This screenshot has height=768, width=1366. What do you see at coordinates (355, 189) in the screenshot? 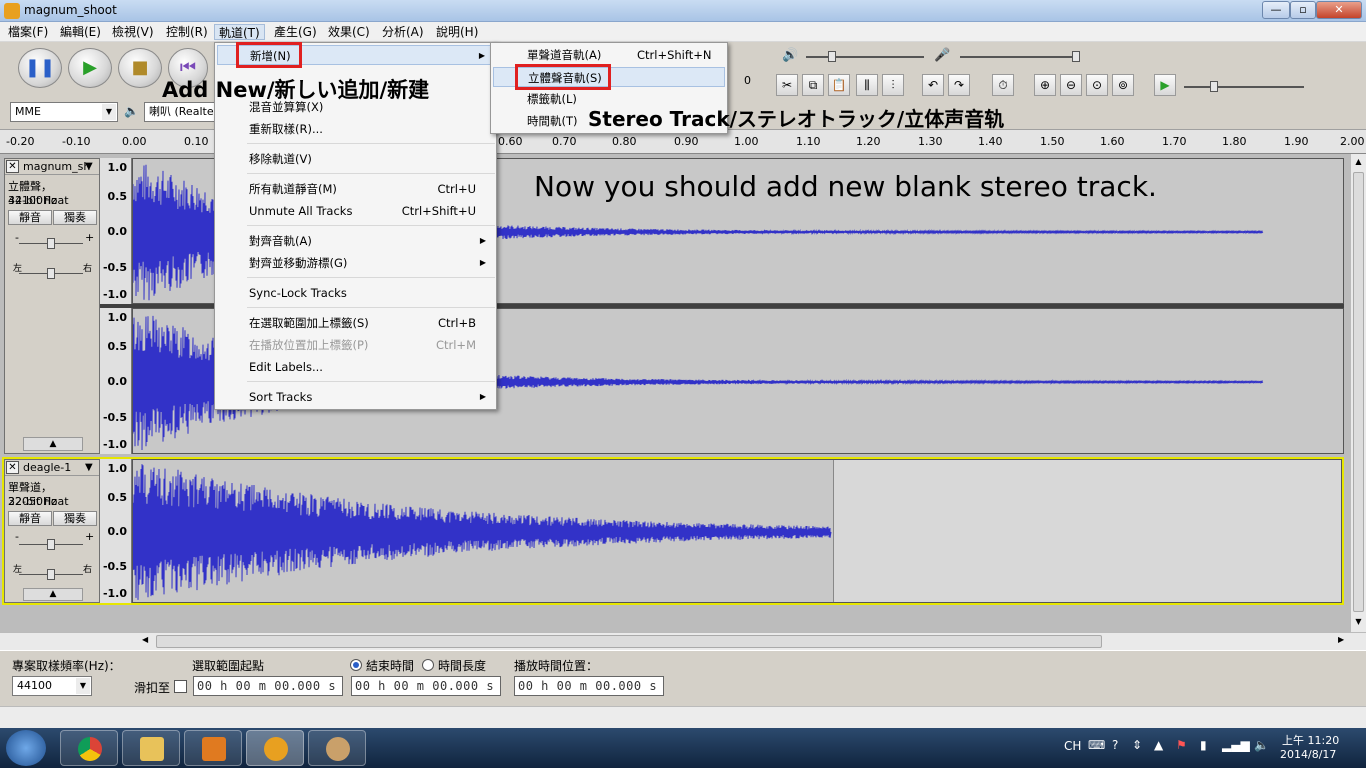
I see `menu-item-mute-all: 所有軌道靜音(M) Ctrl+U` at bounding box center [355, 189].